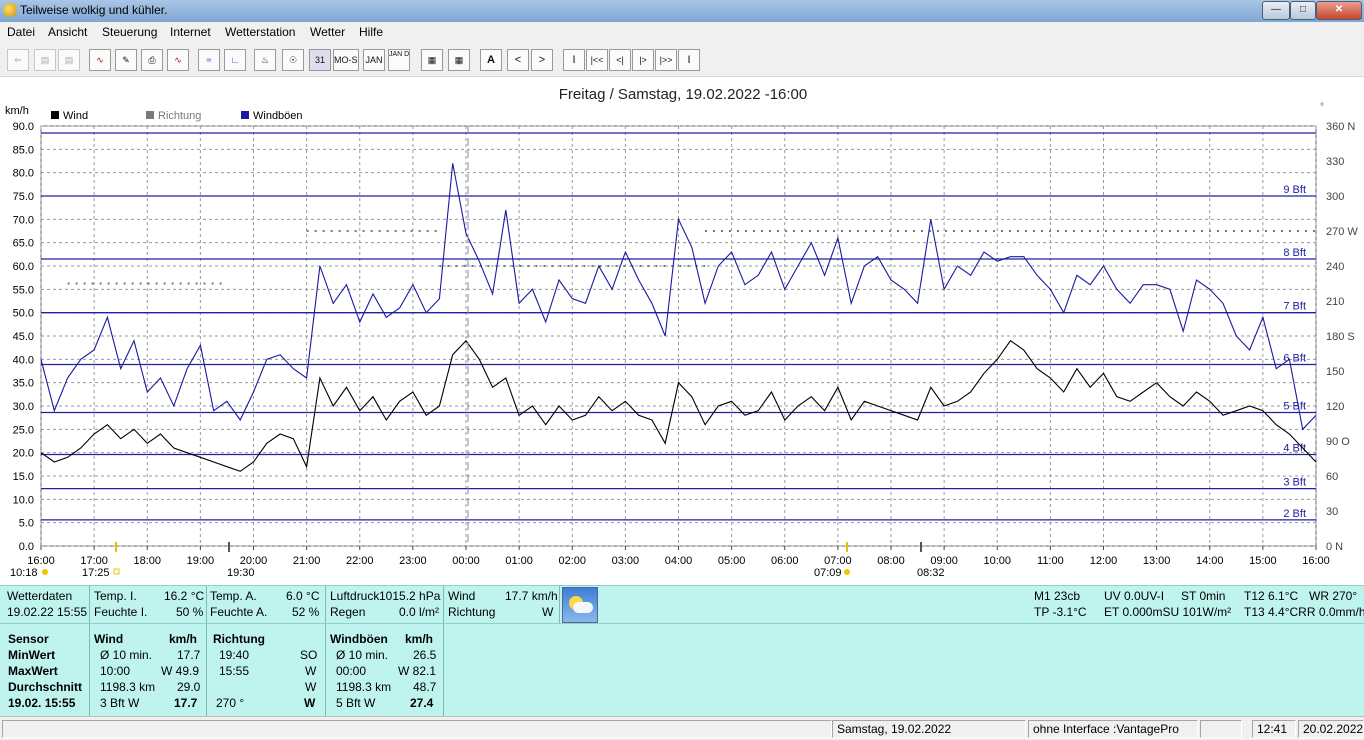  What do you see at coordinates (23, 407) in the screenshot?
I see `y-tick-label: 30.0` at bounding box center [23, 407].